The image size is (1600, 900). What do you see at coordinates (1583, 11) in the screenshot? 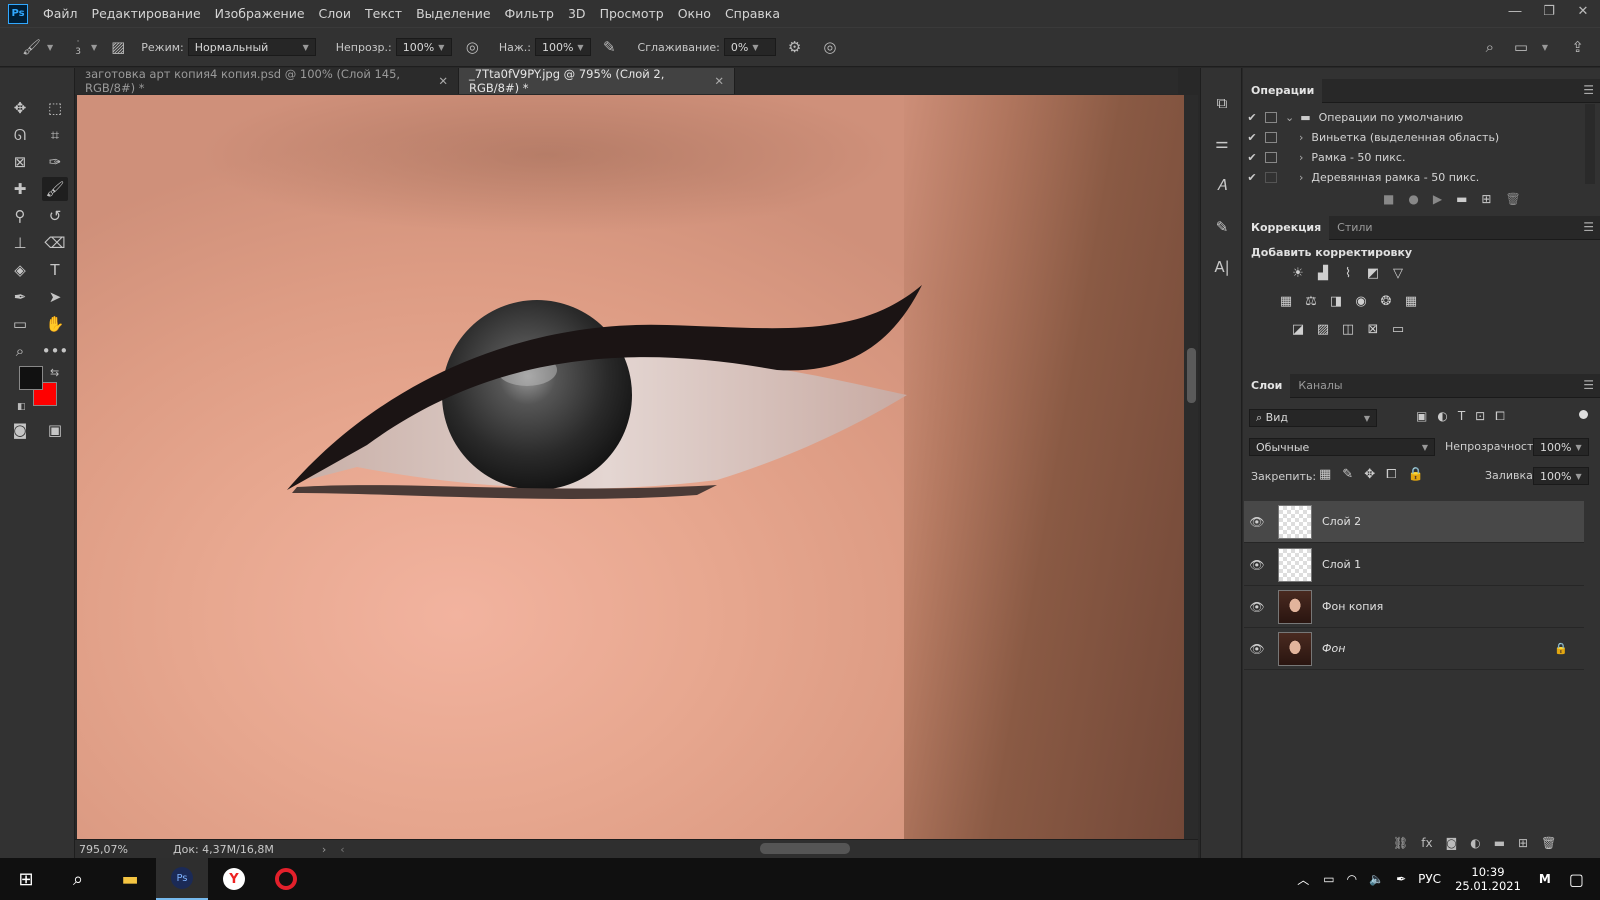
I see `close-window-button: ✕` at bounding box center [1583, 11].